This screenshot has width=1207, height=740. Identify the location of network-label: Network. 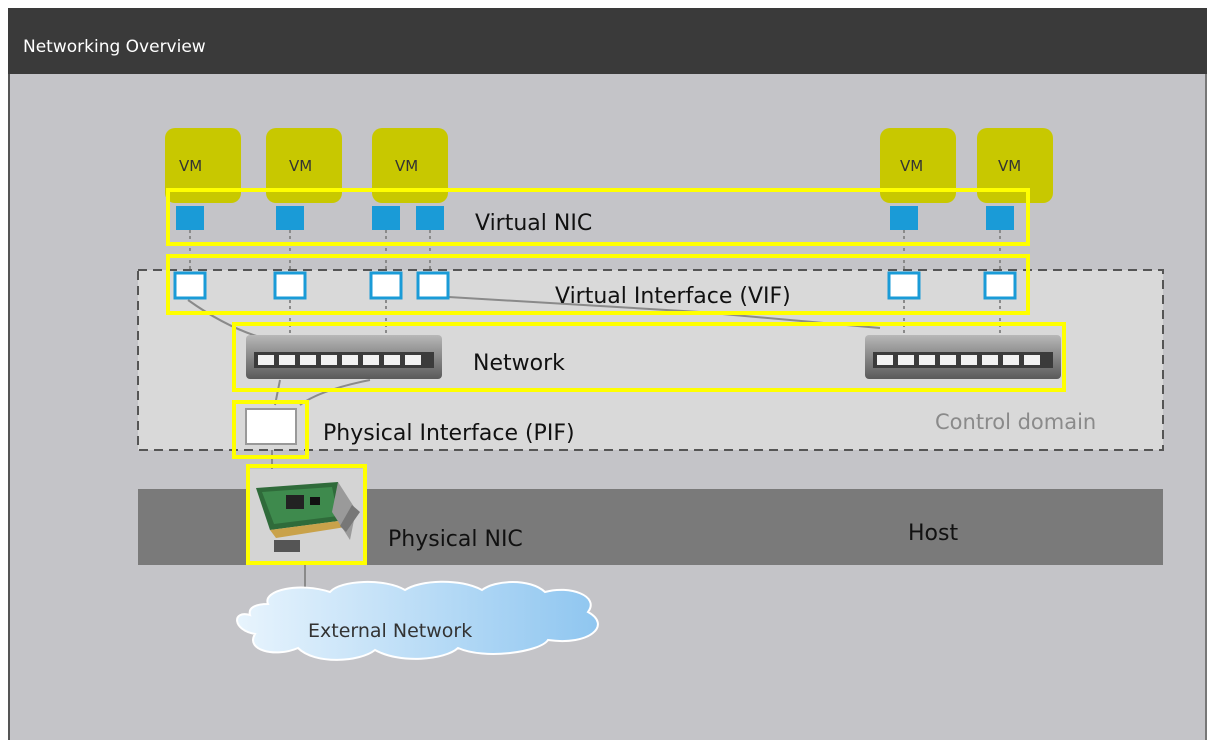
(519, 363).